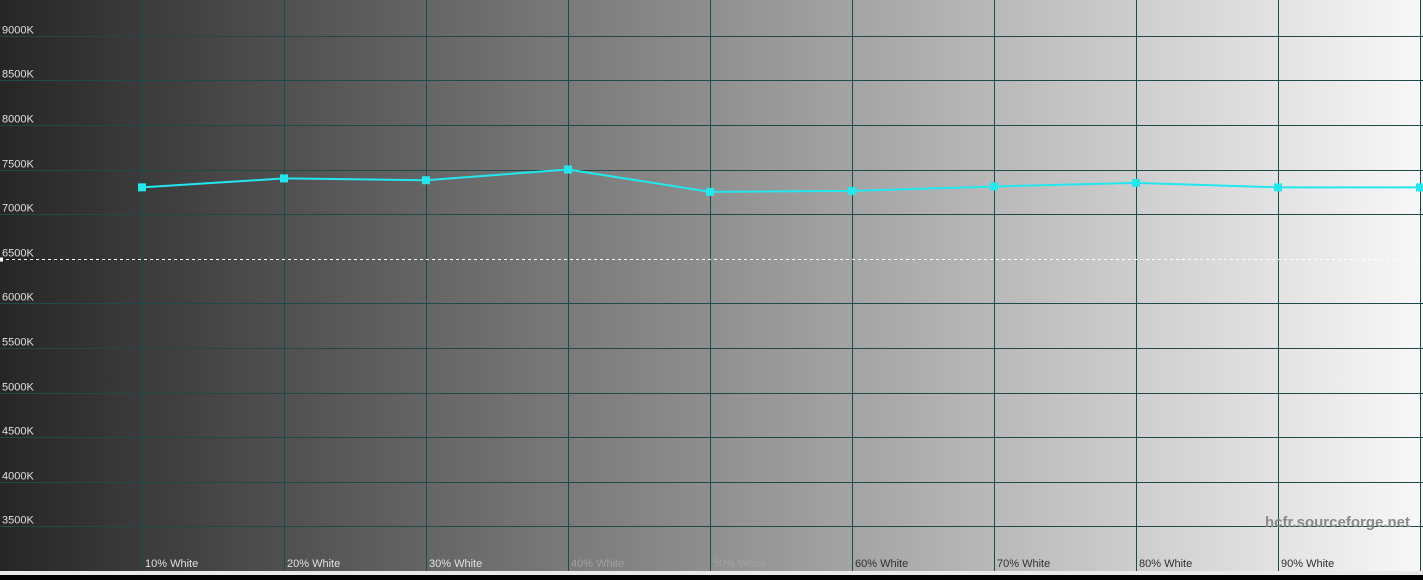  Describe the element at coordinates (881, 564) in the screenshot. I see `x-tick-label: 60% White` at that location.